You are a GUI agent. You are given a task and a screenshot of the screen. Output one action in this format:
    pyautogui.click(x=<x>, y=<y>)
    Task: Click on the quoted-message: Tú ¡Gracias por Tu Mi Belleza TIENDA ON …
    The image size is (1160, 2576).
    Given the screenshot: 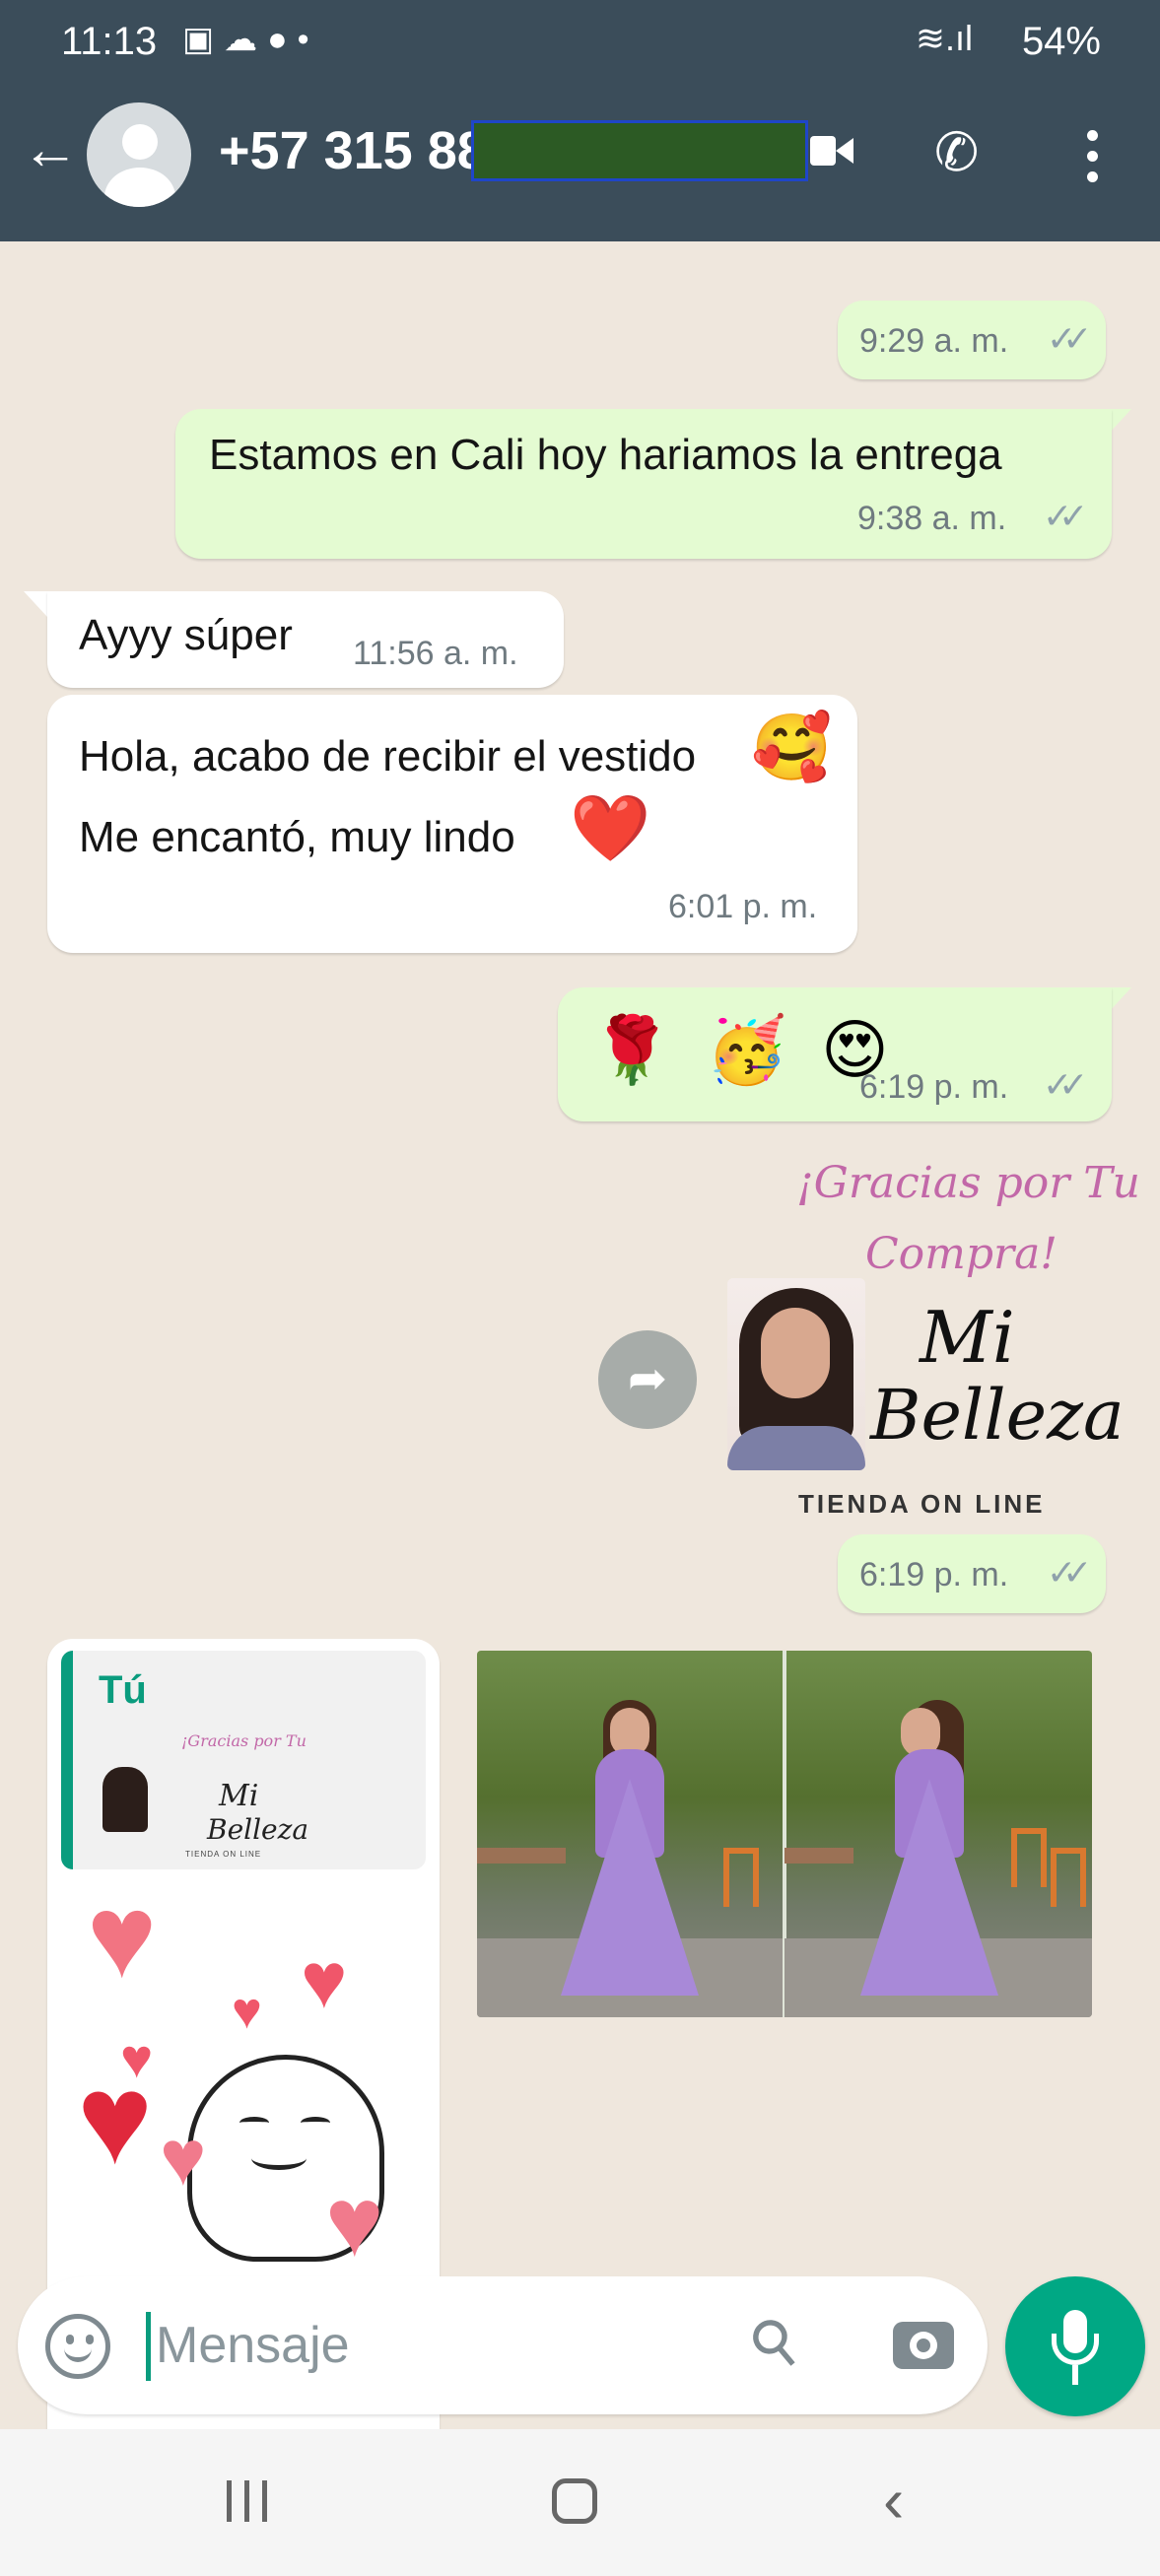 What is the action you would take?
    pyautogui.click(x=243, y=1760)
    